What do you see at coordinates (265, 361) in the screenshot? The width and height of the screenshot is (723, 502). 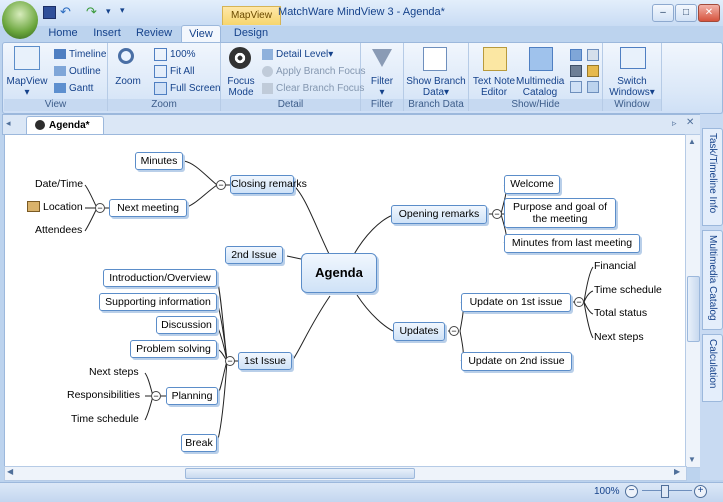 I see `topic-1st-issue: 1st Issue` at bounding box center [265, 361].